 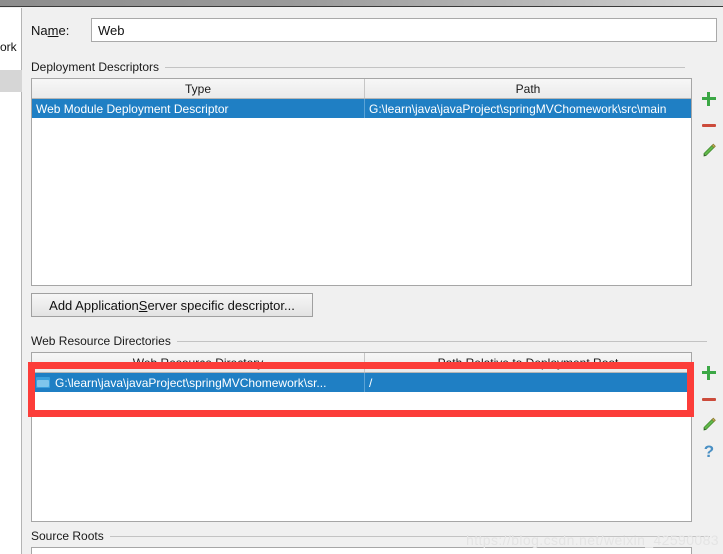 I want to click on folder-icon, so click(x=43, y=382).